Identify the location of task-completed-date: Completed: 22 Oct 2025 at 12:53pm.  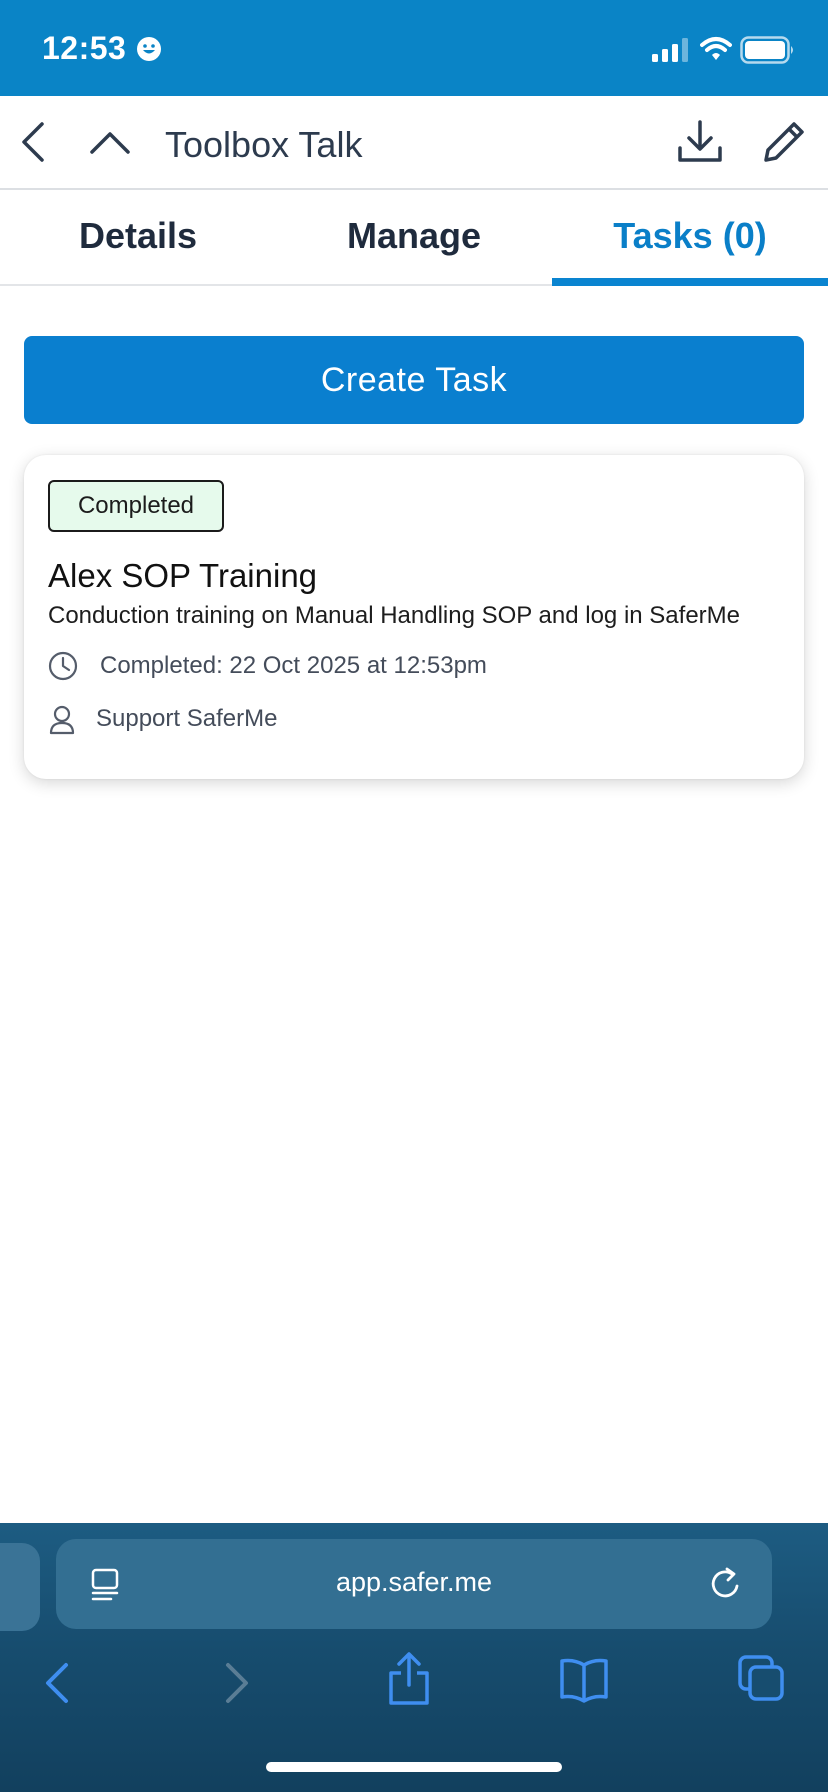
(293, 665).